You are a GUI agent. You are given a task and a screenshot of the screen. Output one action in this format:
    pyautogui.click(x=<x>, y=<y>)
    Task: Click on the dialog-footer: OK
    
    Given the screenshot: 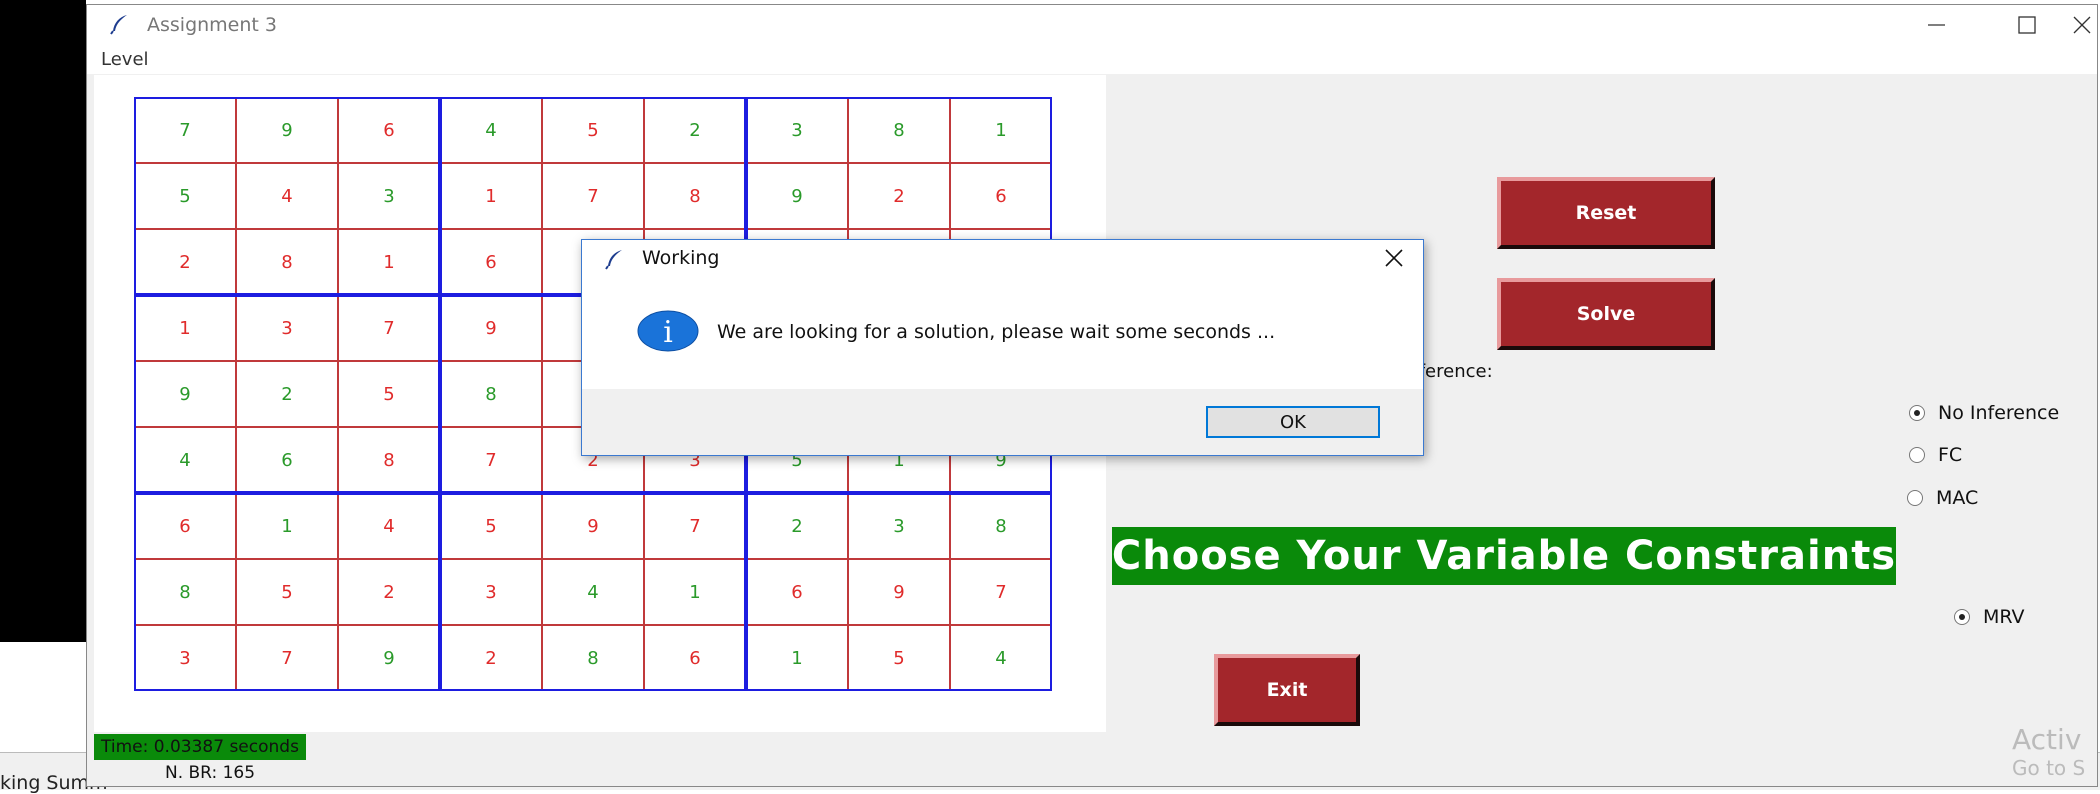 What is the action you would take?
    pyautogui.click(x=1002, y=422)
    